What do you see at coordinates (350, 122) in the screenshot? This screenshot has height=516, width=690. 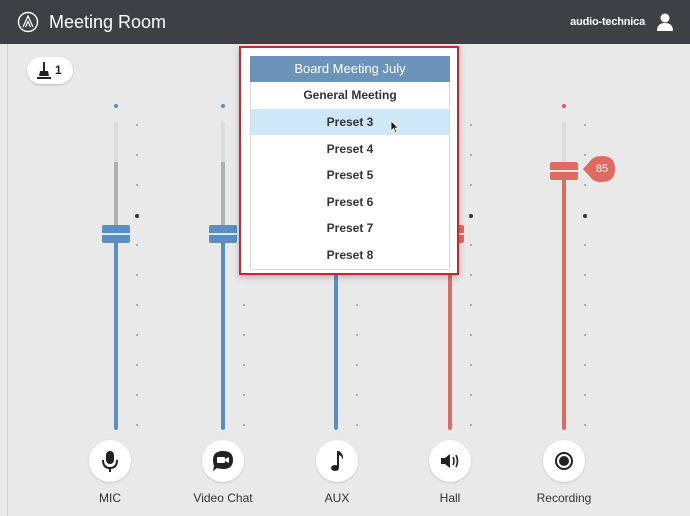 I see `preset-option-highlighted: Preset 3` at bounding box center [350, 122].